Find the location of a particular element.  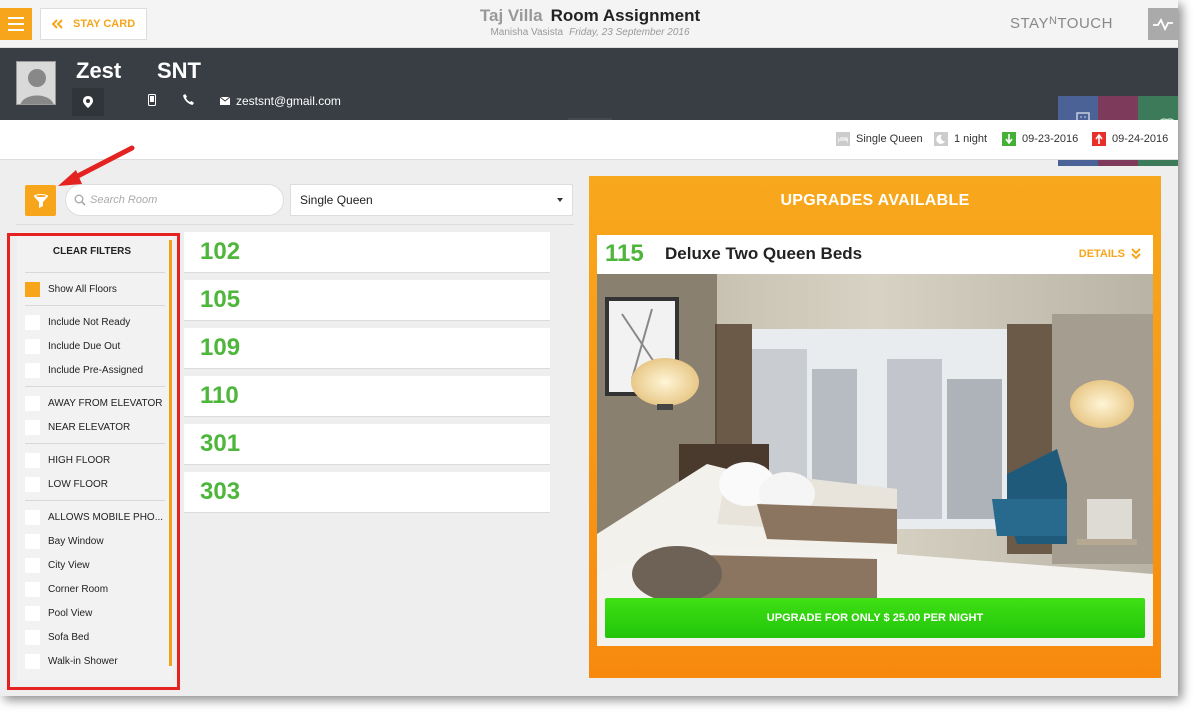

room-row: 110 is located at coordinates (367, 396).